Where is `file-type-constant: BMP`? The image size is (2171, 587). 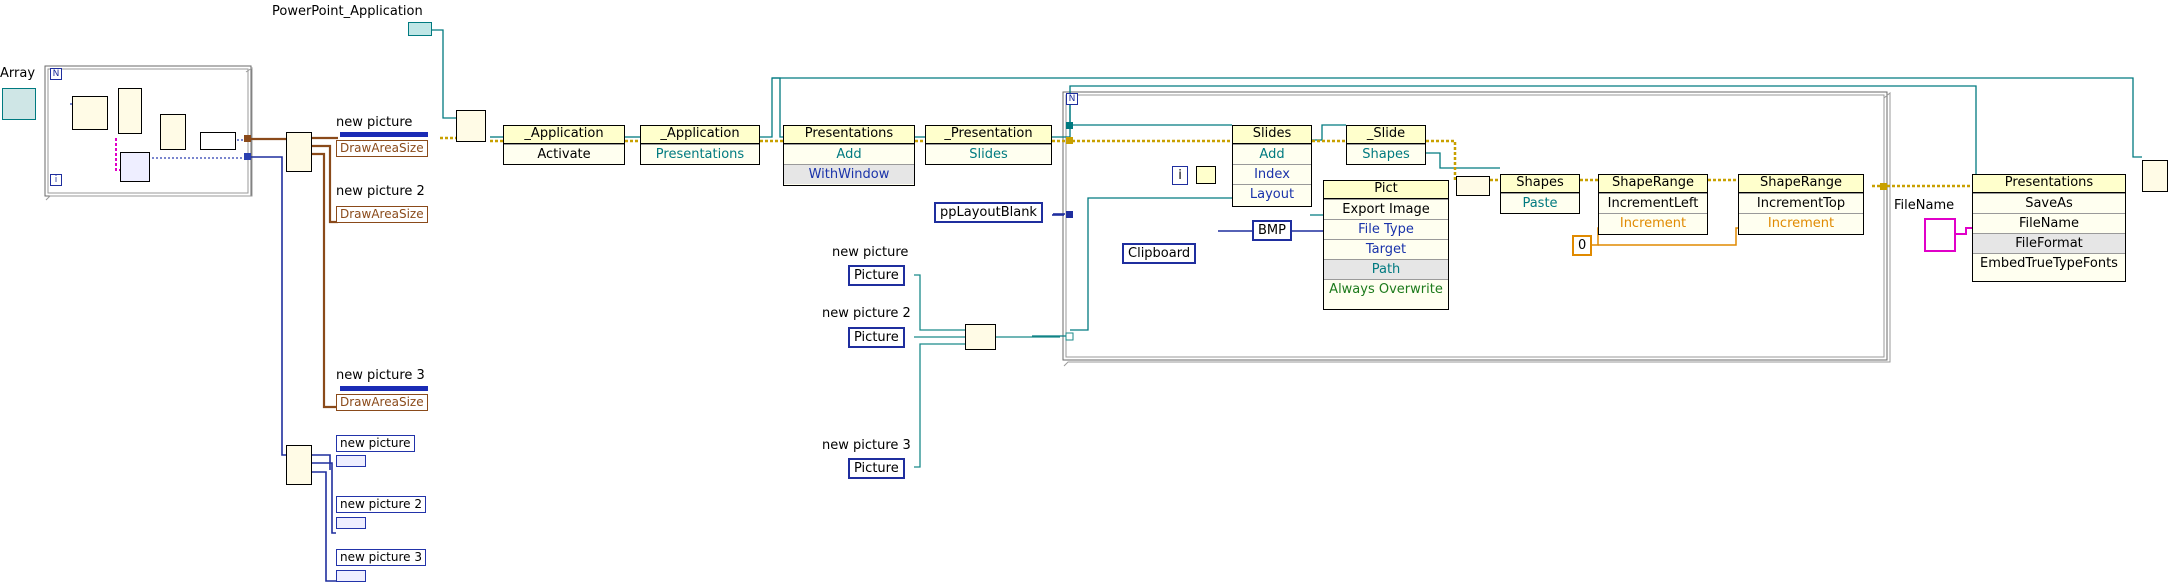 file-type-constant: BMP is located at coordinates (1272, 230).